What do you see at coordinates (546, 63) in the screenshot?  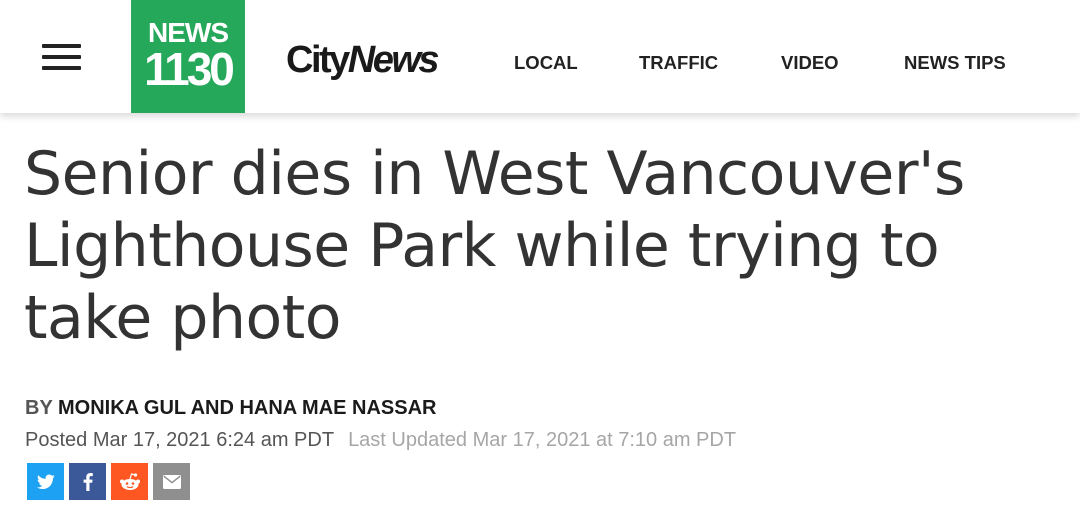 I see `nav-local: LOCAL` at bounding box center [546, 63].